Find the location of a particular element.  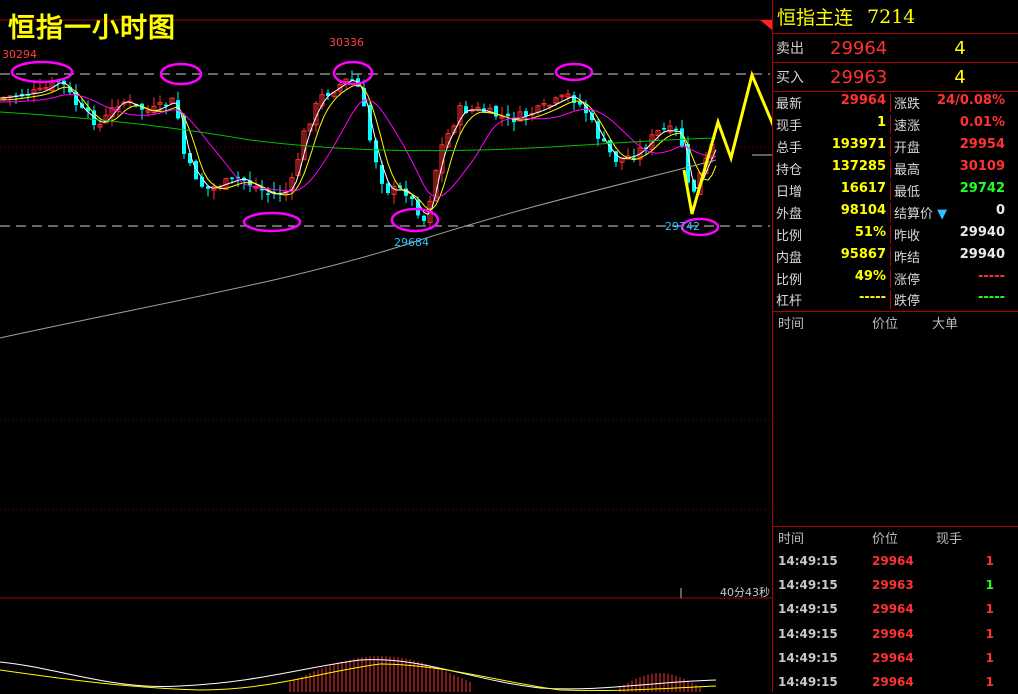

stat-cell-right: 结算价 ▼ 0 is located at coordinates (950, 212).